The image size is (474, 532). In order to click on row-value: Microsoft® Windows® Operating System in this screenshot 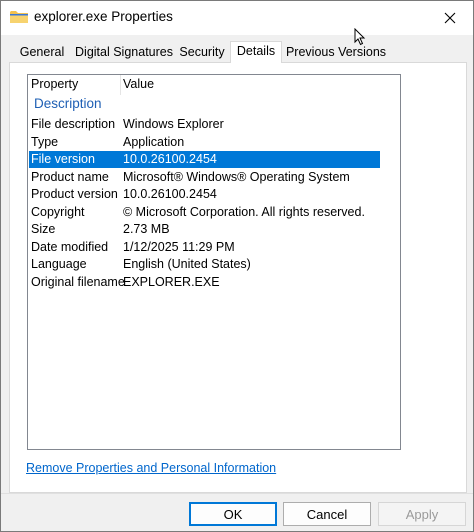, I will do `click(236, 176)`.